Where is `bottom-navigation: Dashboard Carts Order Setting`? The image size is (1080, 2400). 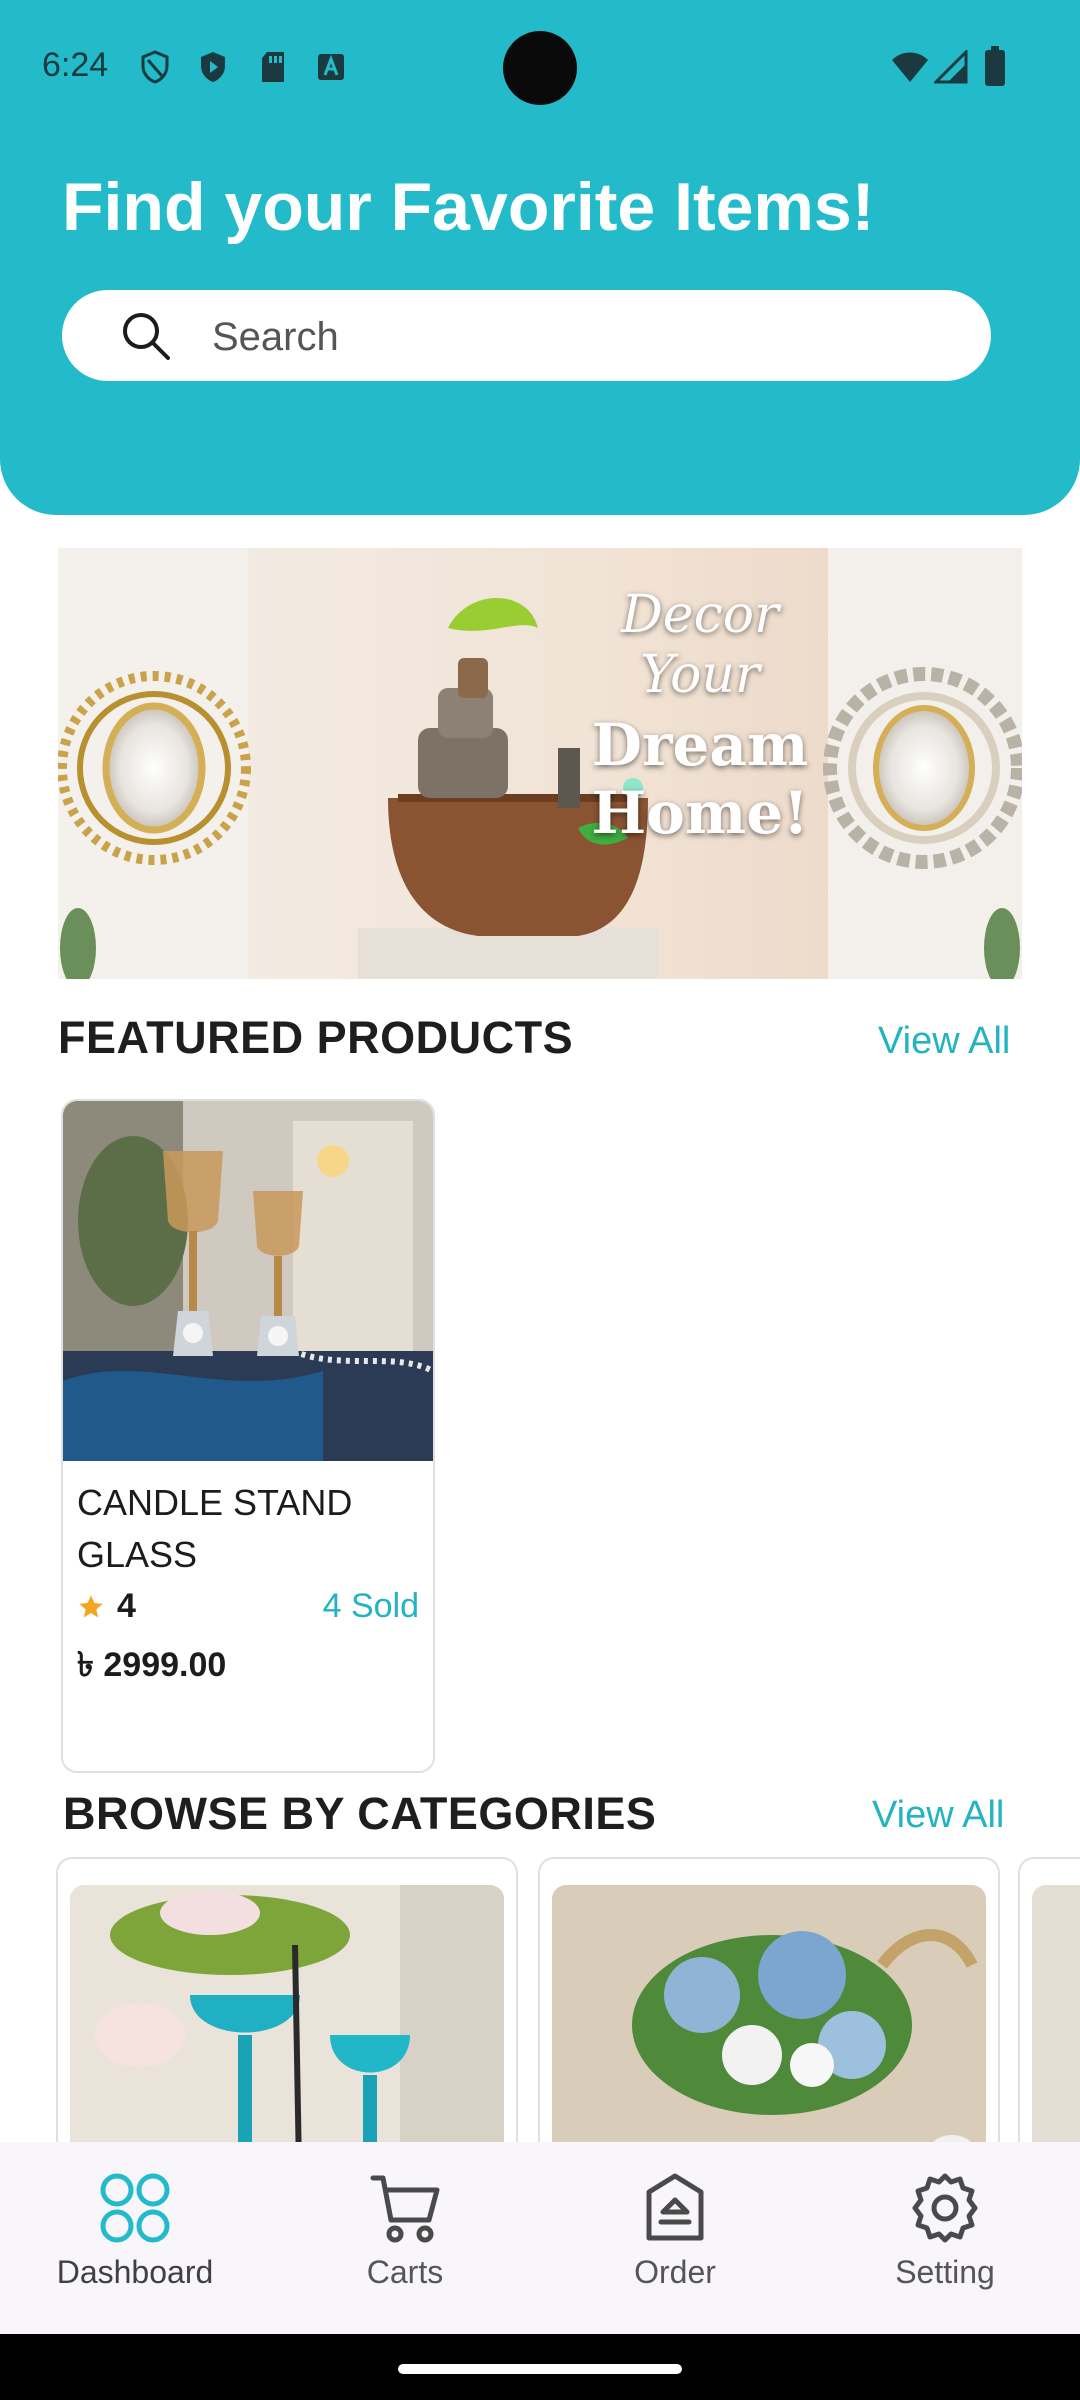
bottom-navigation: Dashboard Carts Order Setting is located at coordinates (540, 2238).